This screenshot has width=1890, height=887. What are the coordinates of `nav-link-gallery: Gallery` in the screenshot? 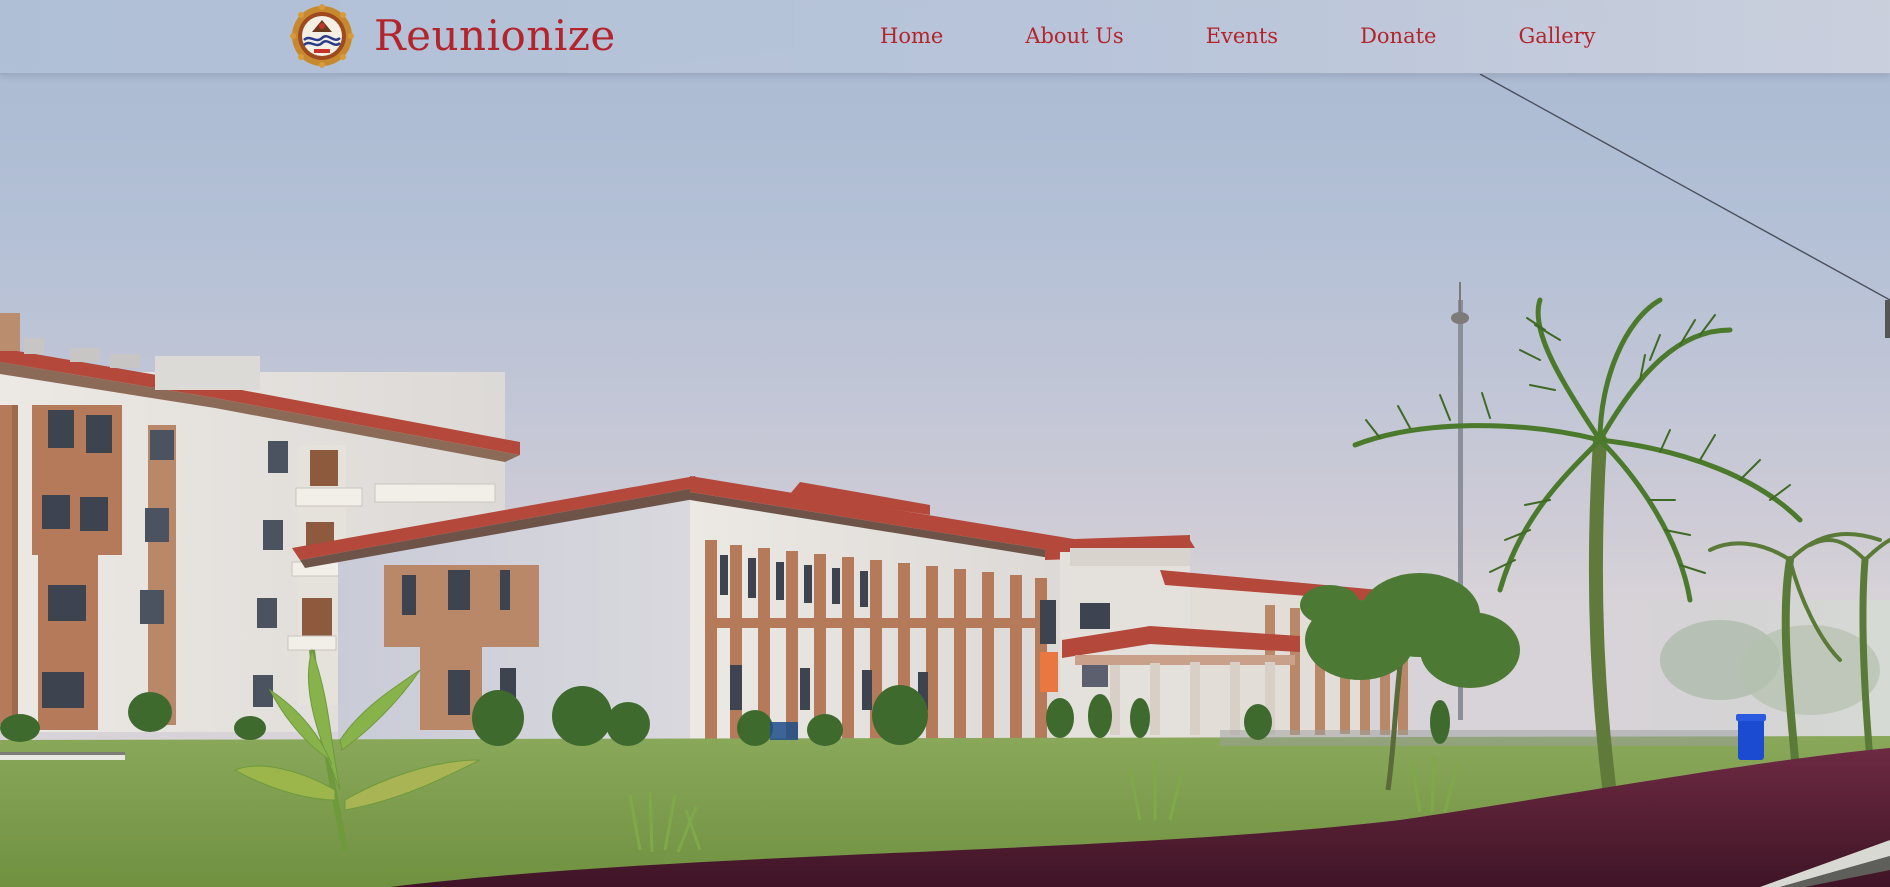 It's located at (1556, 36).